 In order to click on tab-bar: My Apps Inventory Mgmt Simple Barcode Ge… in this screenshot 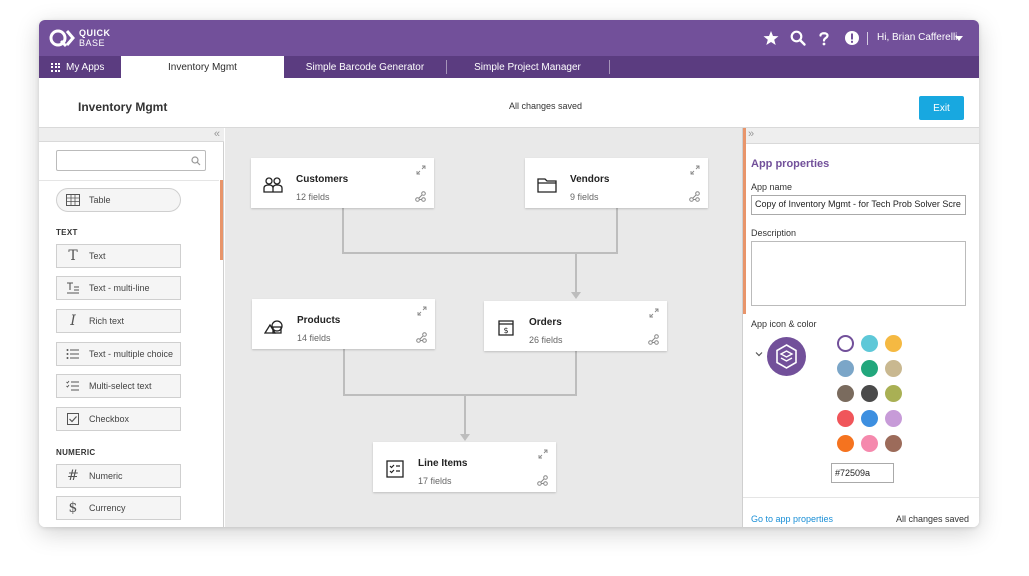, I will do `click(509, 67)`.